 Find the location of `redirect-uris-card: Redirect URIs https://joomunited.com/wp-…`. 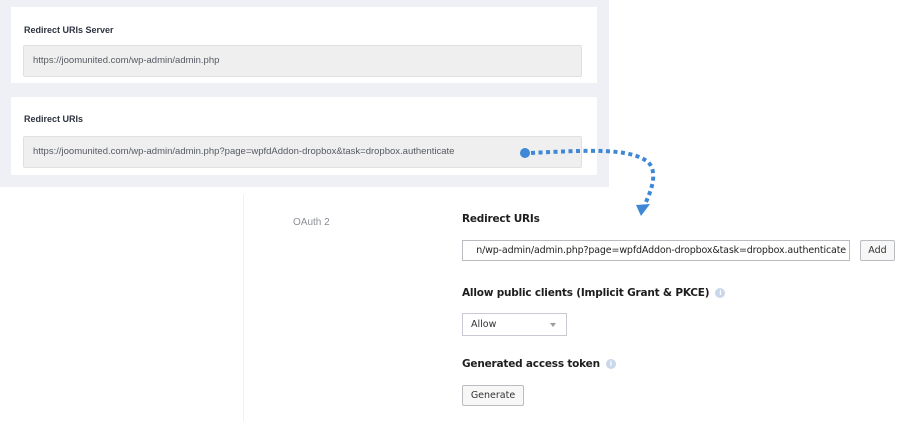

redirect-uris-card: Redirect URIs https://joomunited.com/wp-… is located at coordinates (304, 136).